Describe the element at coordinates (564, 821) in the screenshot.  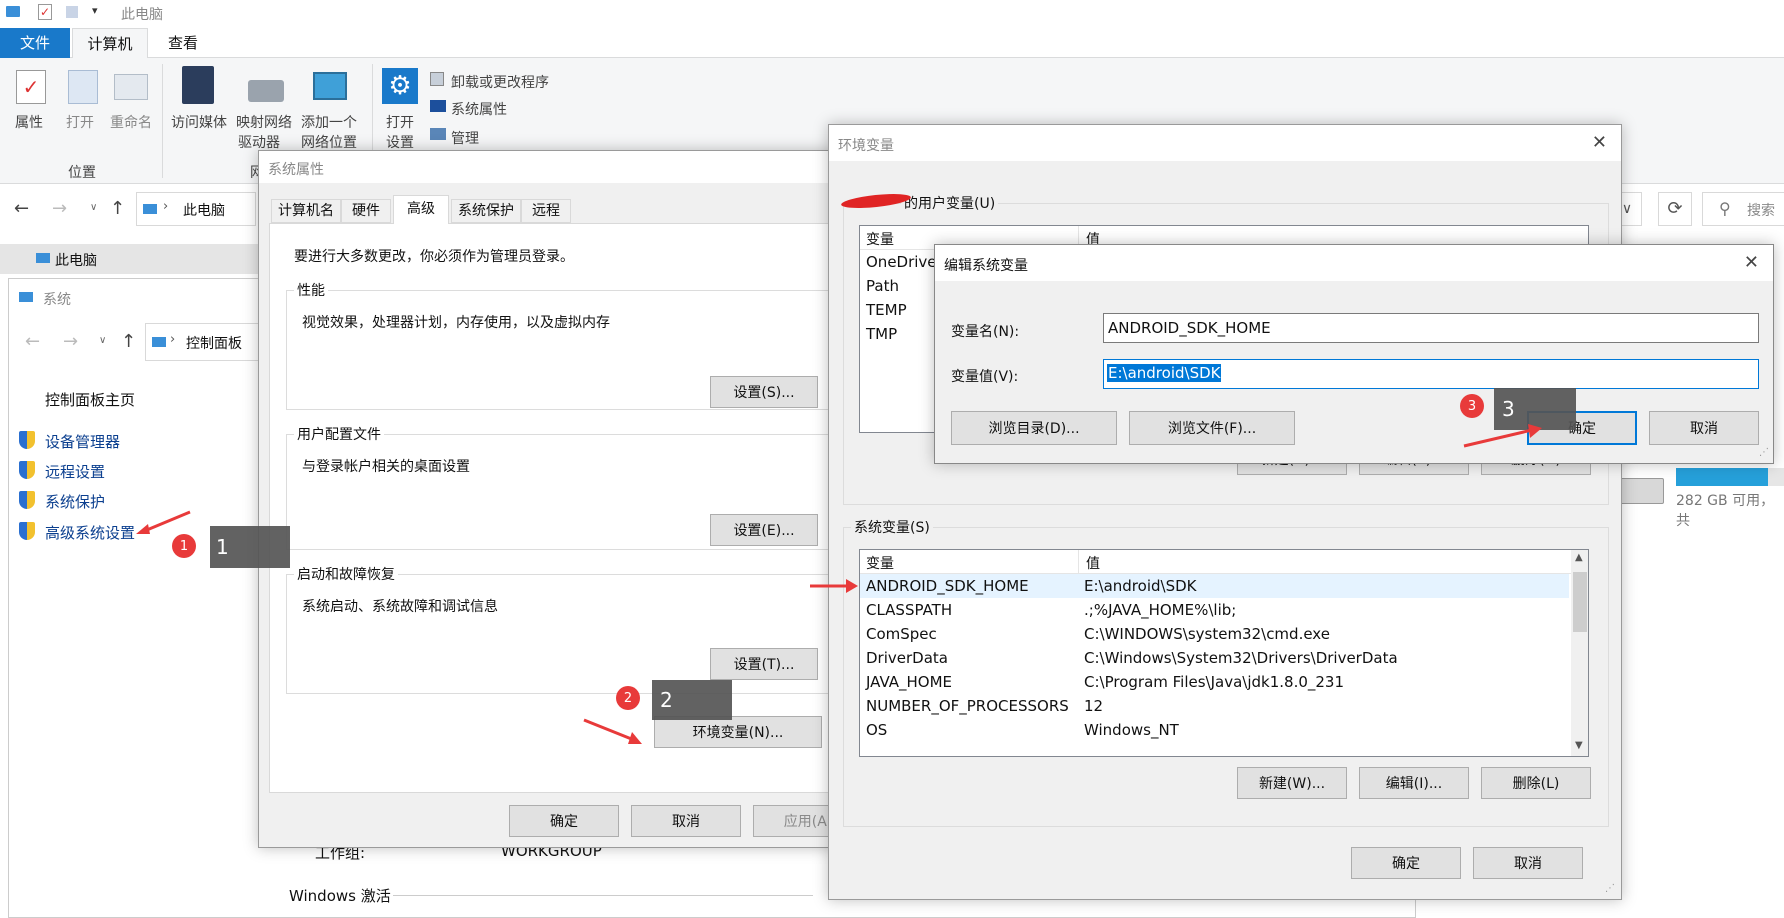
I see `sys-props-ok-button: 确定` at that location.